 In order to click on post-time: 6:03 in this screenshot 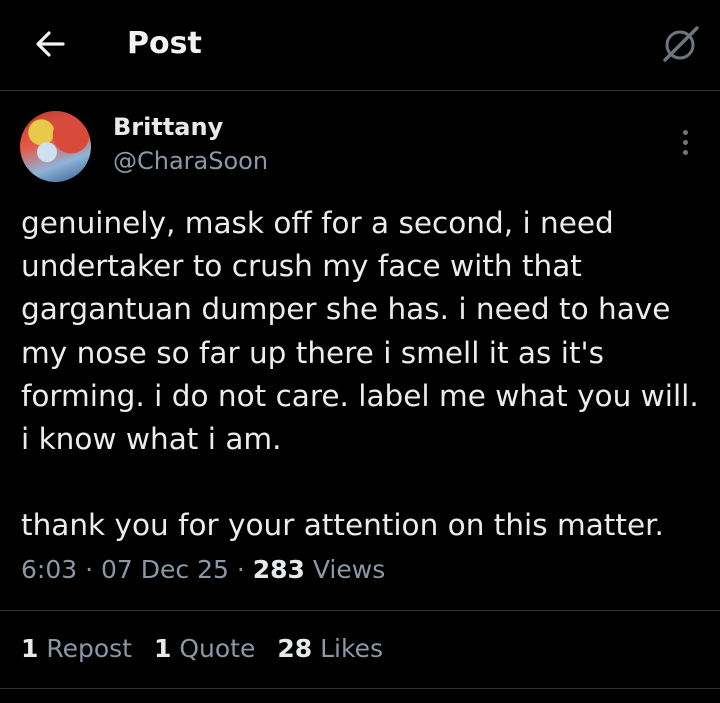, I will do `click(49, 569)`.